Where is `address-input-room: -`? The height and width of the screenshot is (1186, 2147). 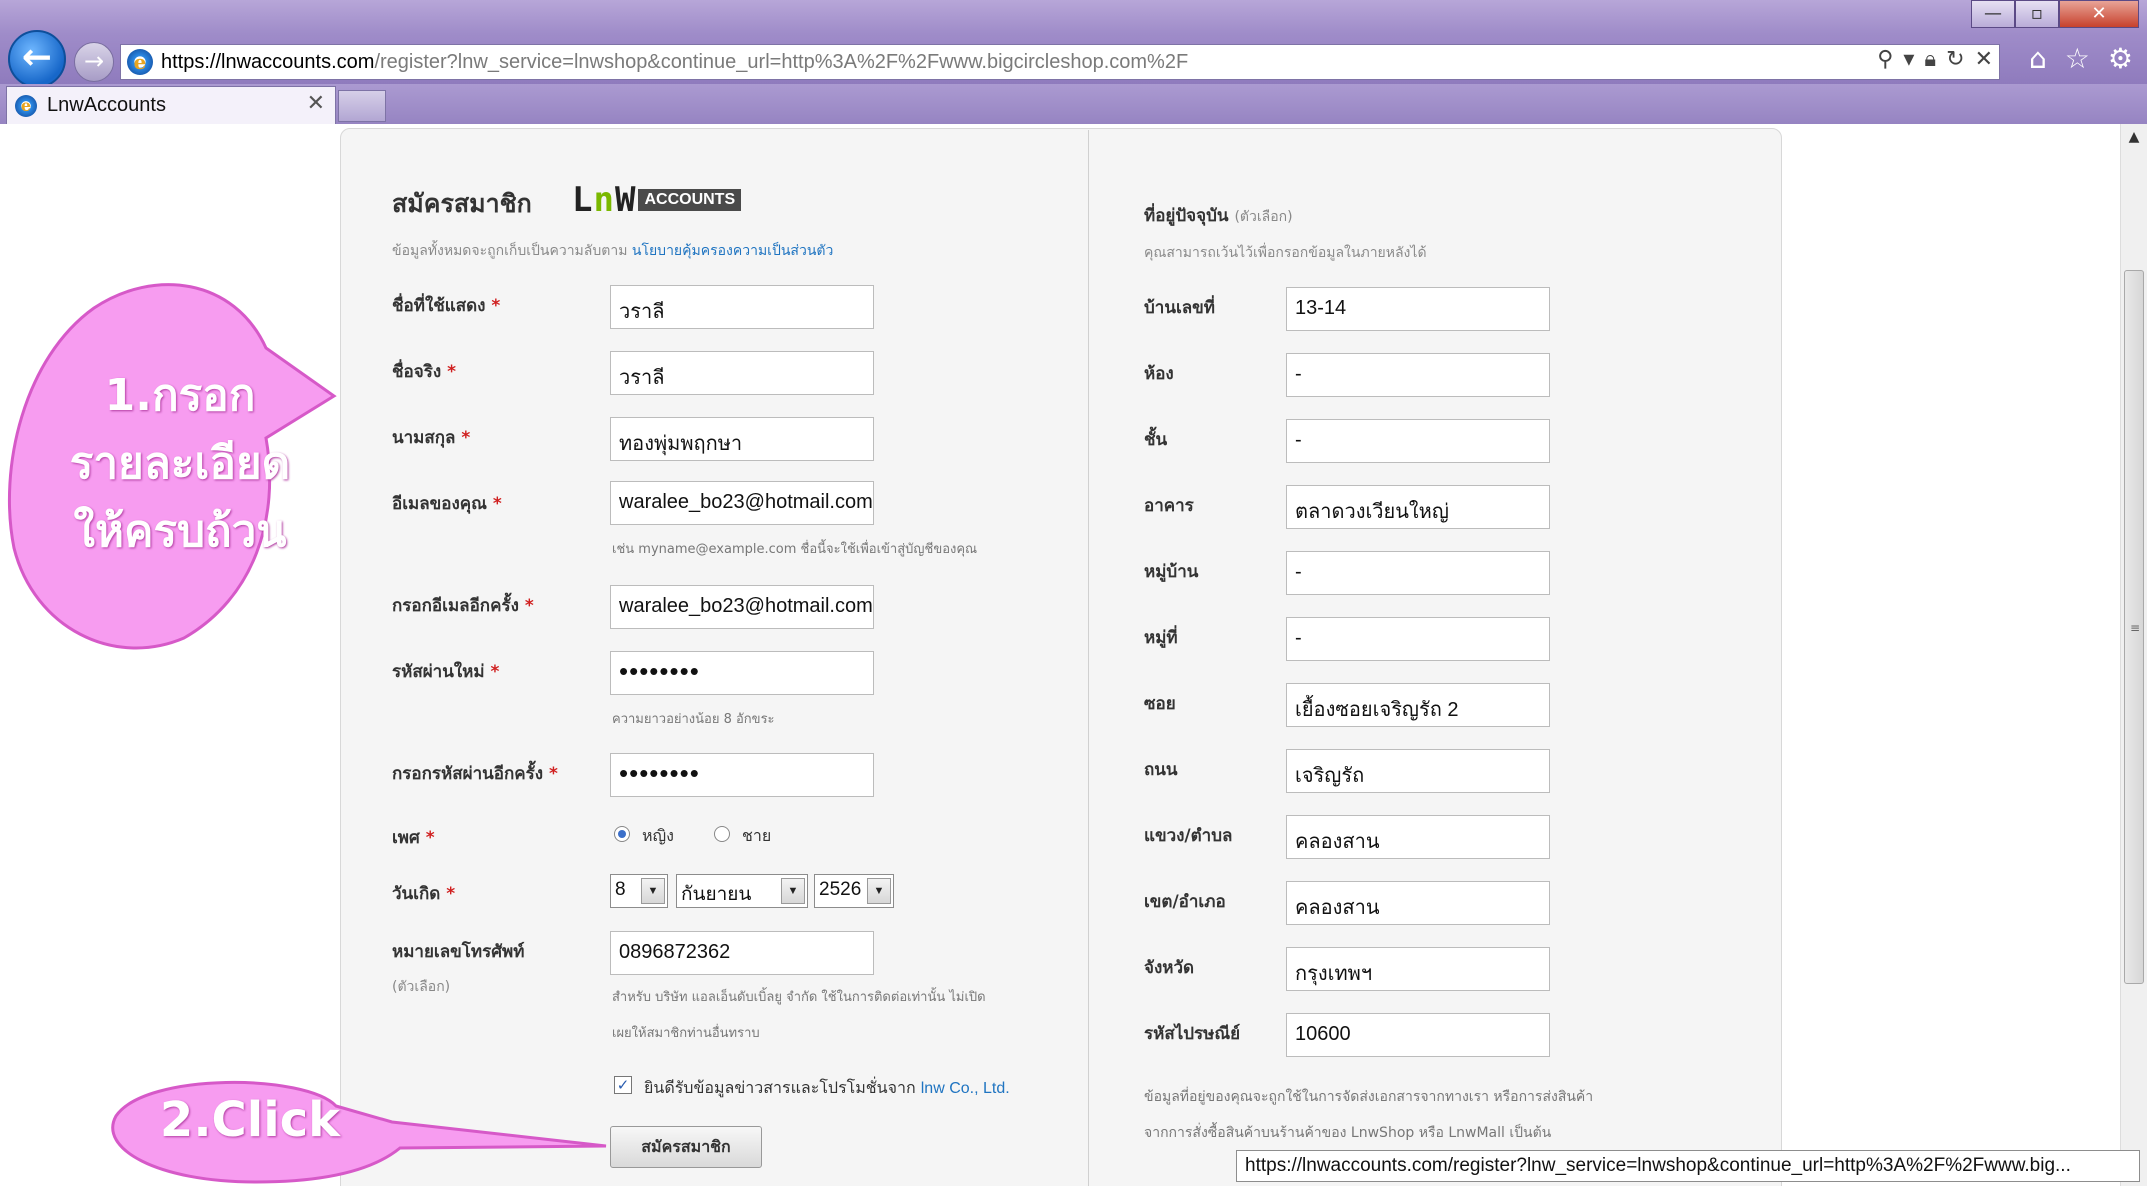
address-input-room: - is located at coordinates (1418, 375).